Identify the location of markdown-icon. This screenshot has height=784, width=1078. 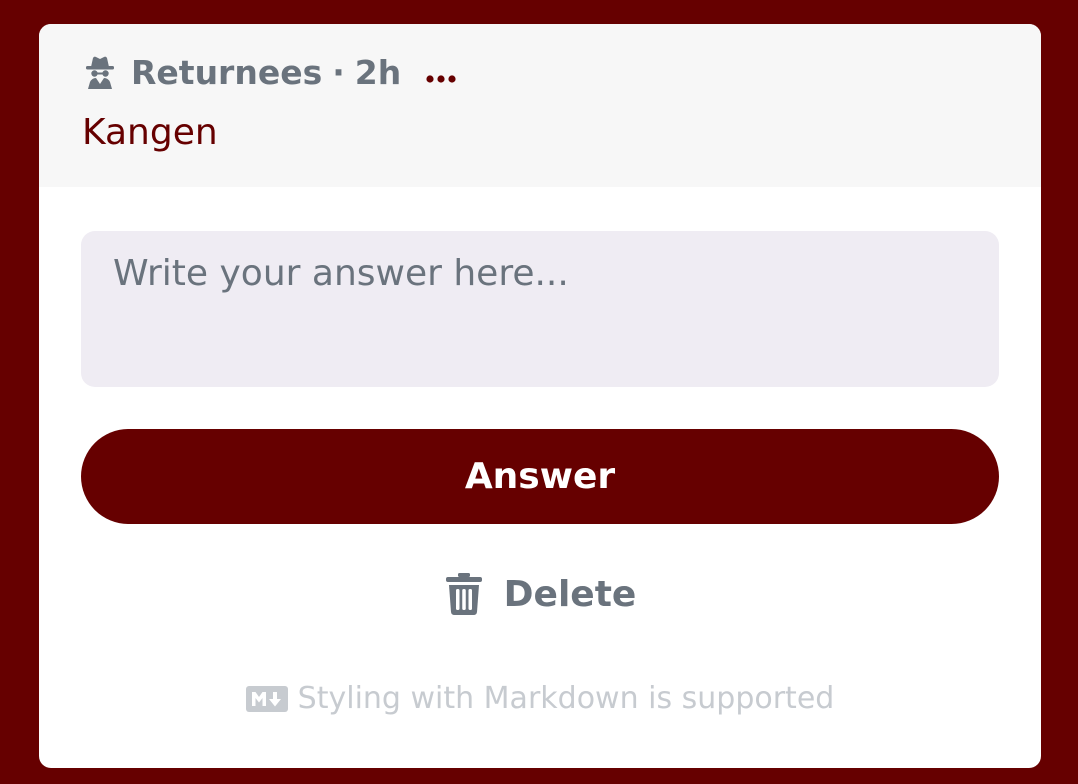
(266, 698).